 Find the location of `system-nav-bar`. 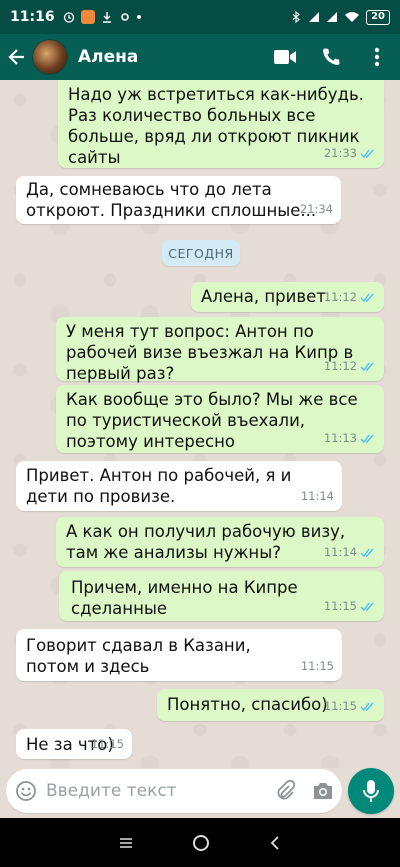

system-nav-bar is located at coordinates (200, 842).